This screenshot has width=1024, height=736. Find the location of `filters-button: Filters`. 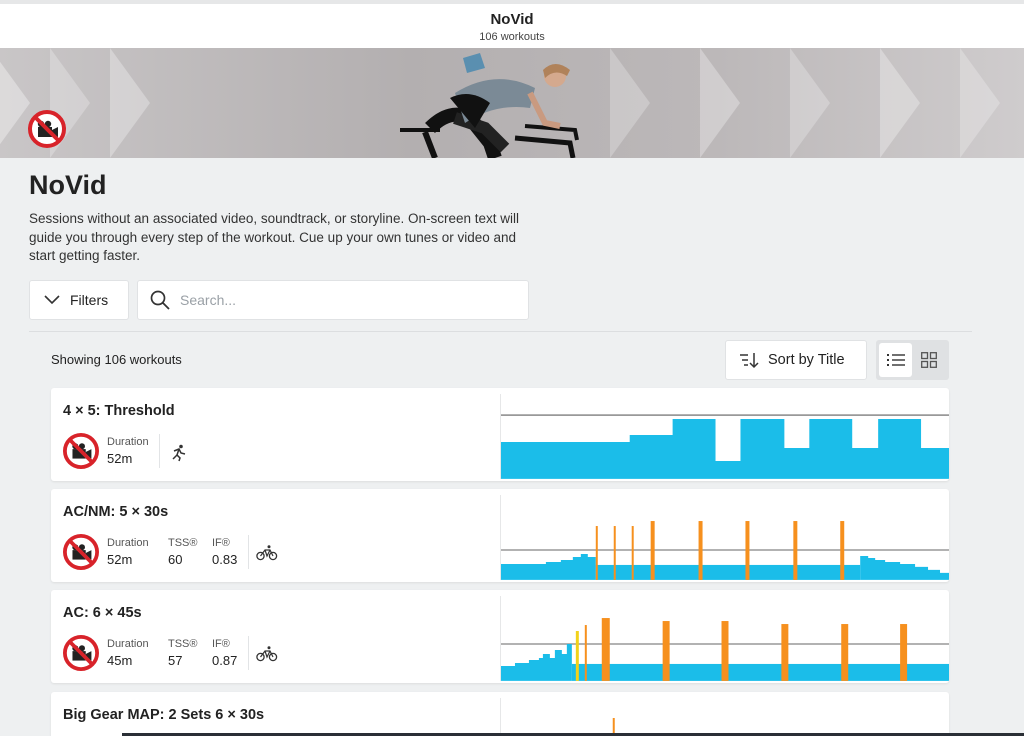

filters-button: Filters is located at coordinates (79, 300).